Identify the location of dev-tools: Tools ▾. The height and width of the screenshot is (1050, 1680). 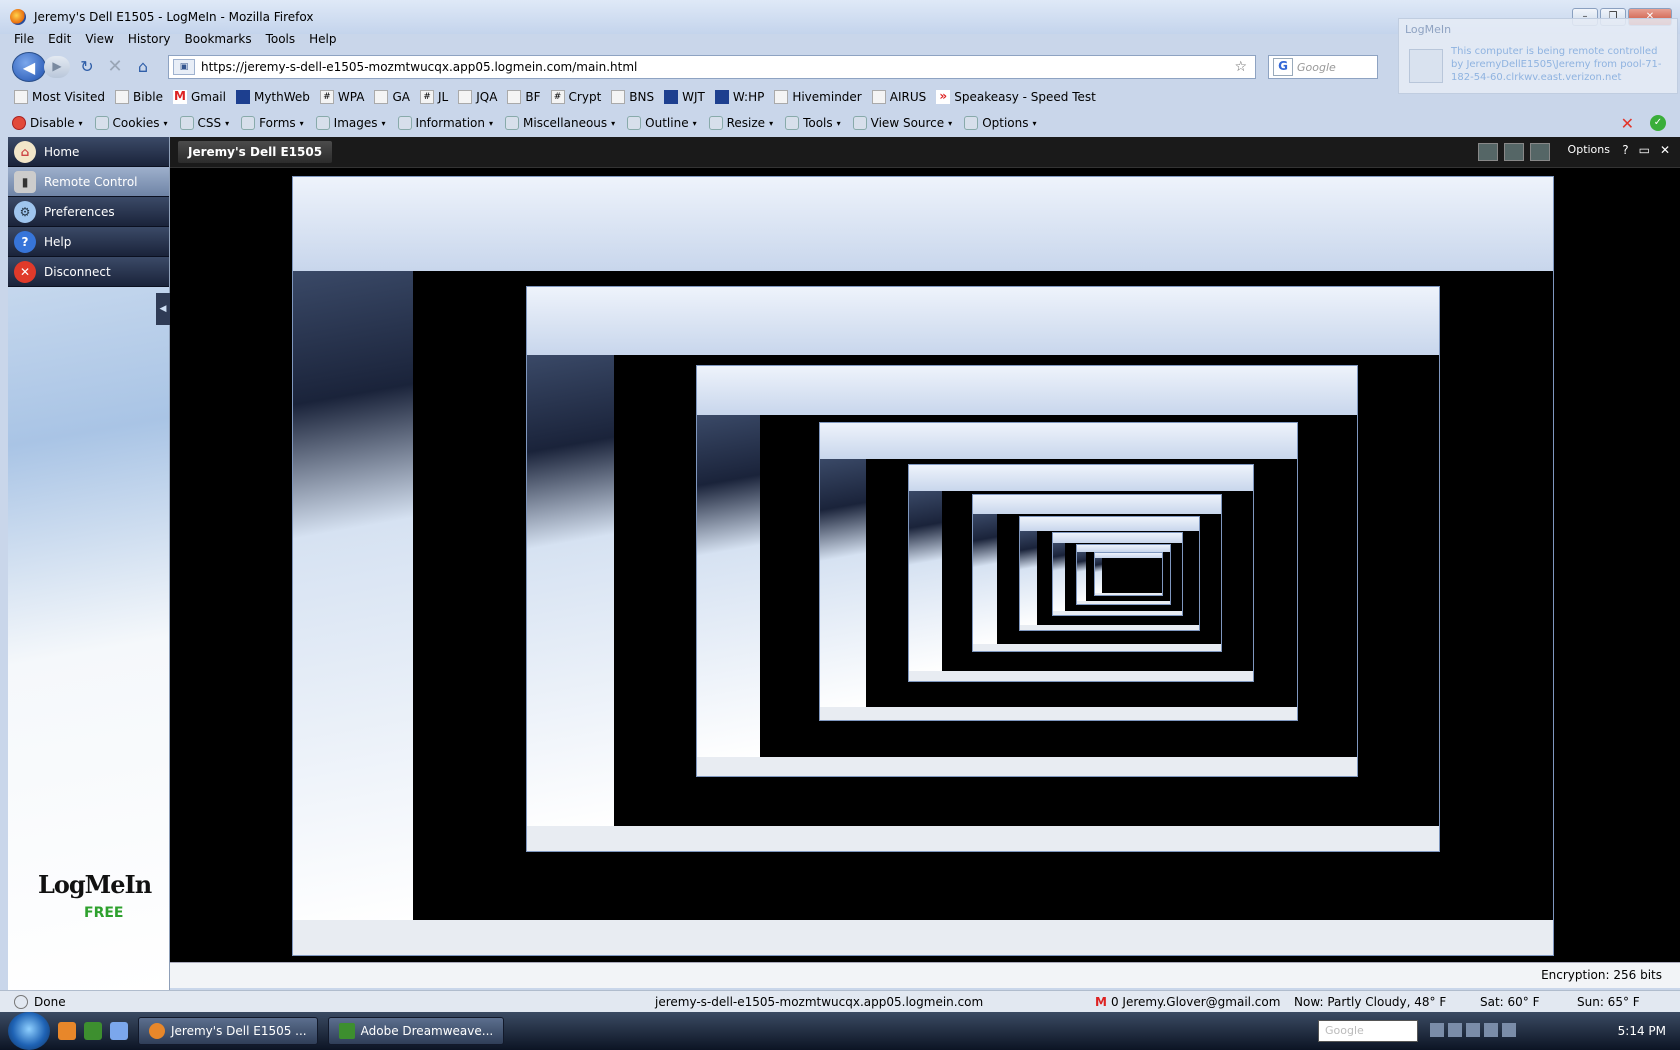
(813, 123).